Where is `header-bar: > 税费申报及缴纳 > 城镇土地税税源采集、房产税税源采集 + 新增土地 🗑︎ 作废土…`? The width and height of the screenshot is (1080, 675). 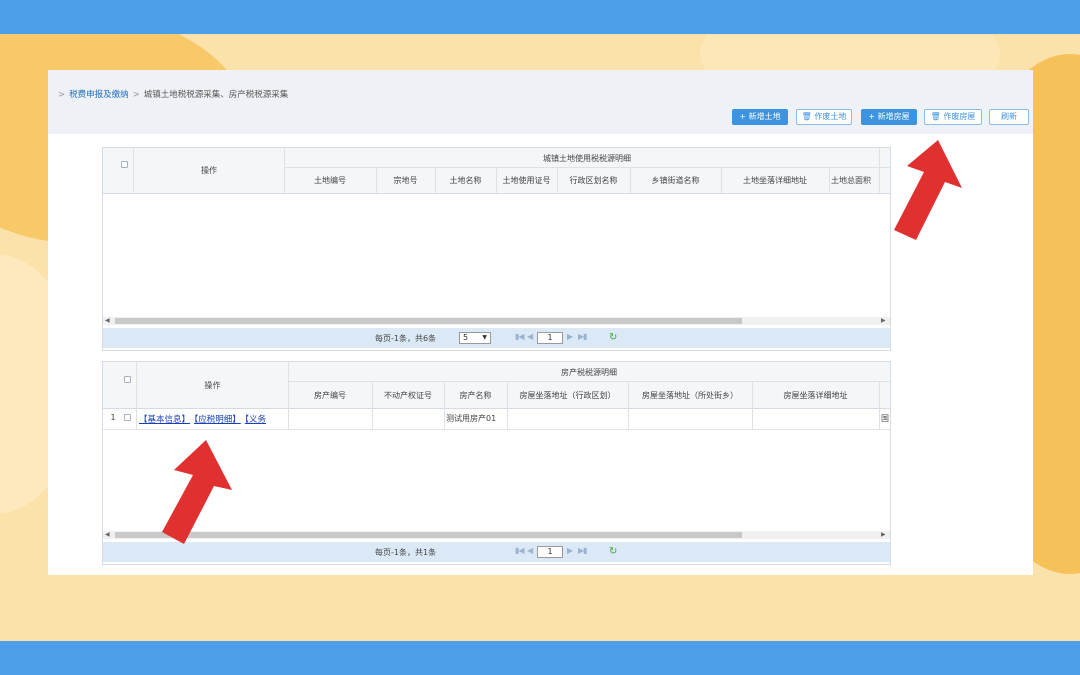 header-bar: > 税费申报及缴纳 > 城镇土地税税源采集、房产税税源采集 + 新增土地 🗑︎ 作废土… is located at coordinates (540, 102).